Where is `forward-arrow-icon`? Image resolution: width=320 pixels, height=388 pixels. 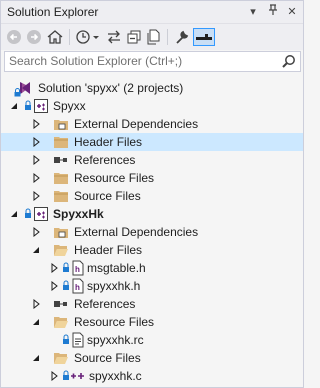 forward-arrow-icon is located at coordinates (34, 37).